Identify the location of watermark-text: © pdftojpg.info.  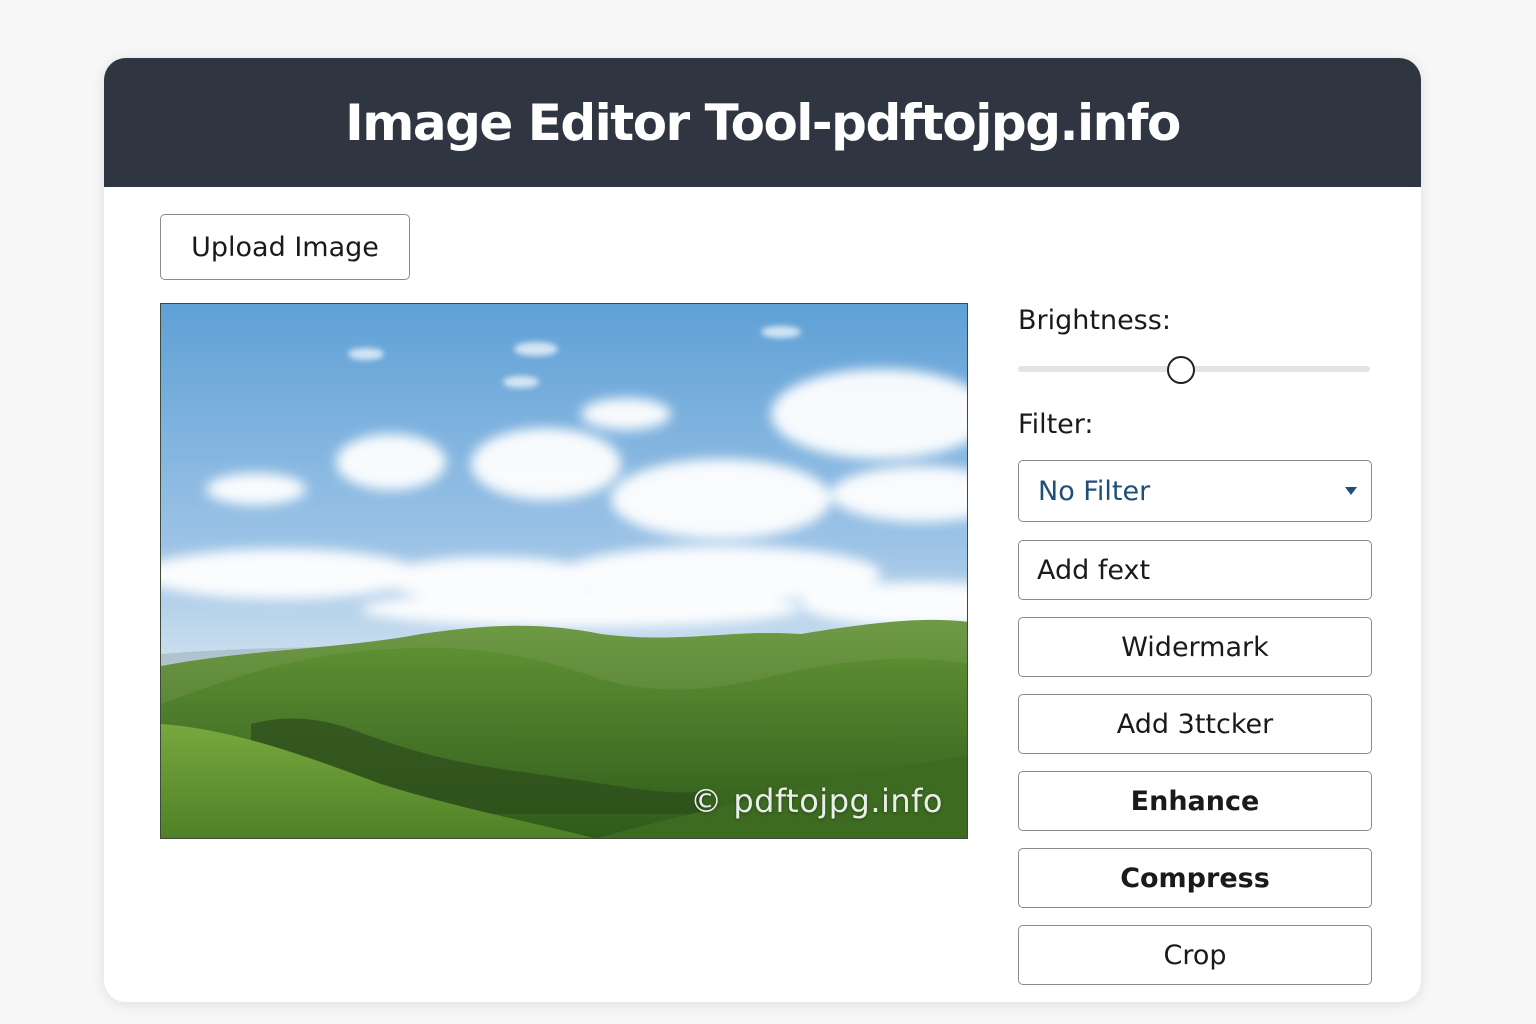
(816, 801).